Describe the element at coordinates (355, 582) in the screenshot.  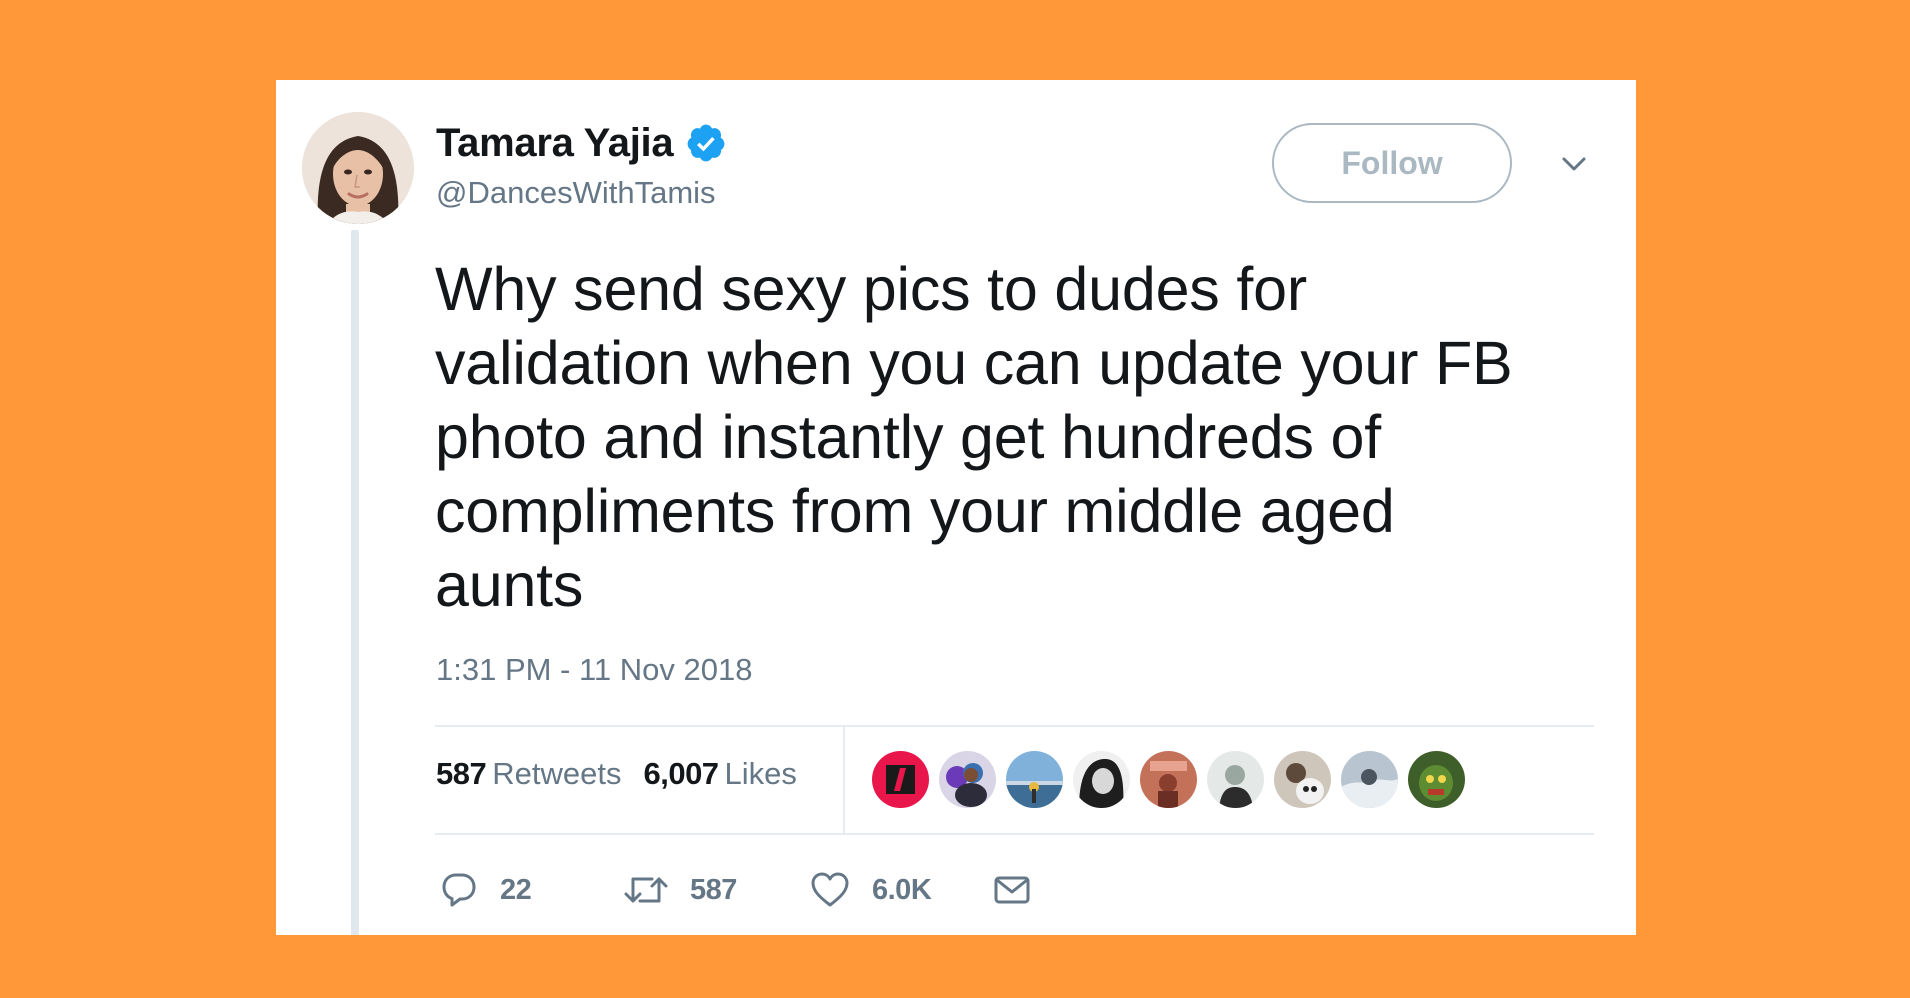
I see `thread-line` at that location.